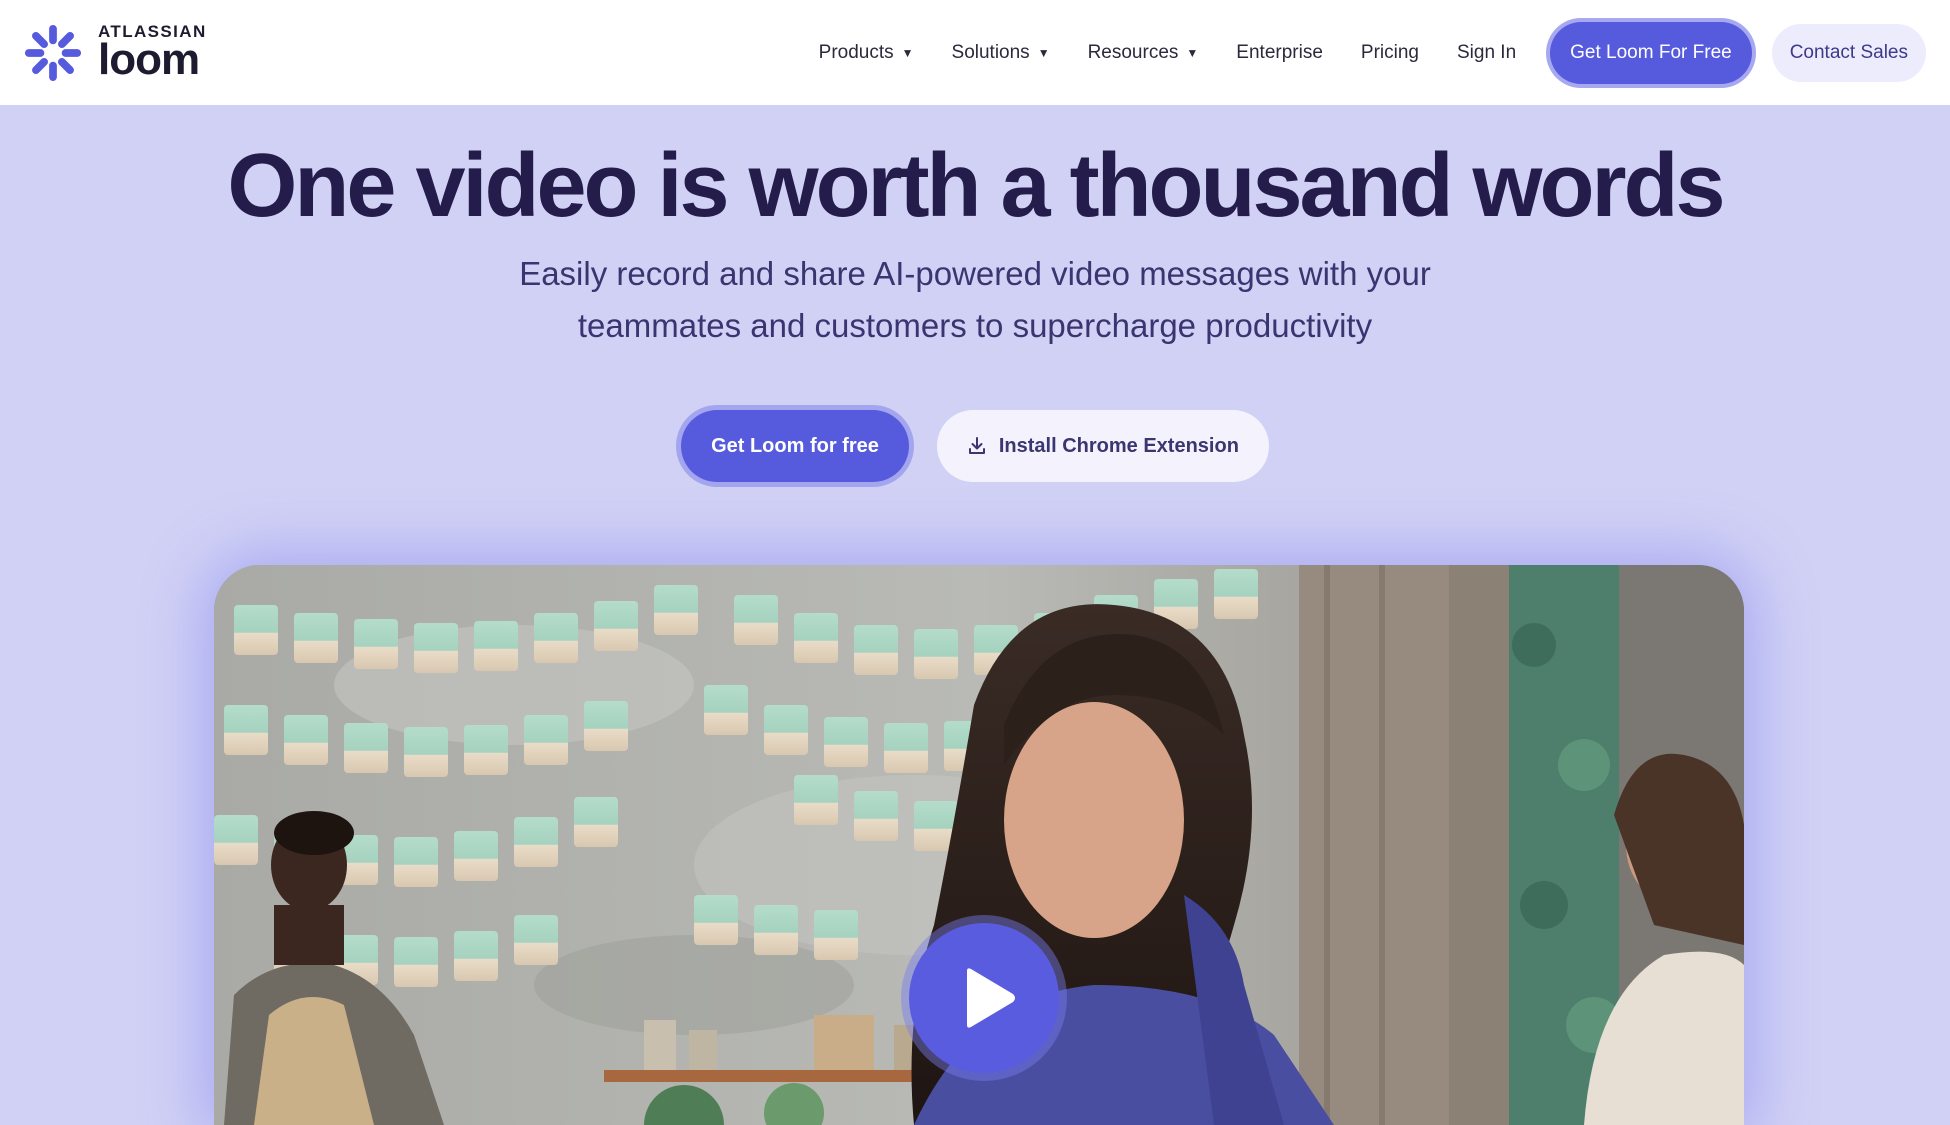 This screenshot has width=1950, height=1125. I want to click on nav-item-enterprise: Enterprise, so click(1279, 53).